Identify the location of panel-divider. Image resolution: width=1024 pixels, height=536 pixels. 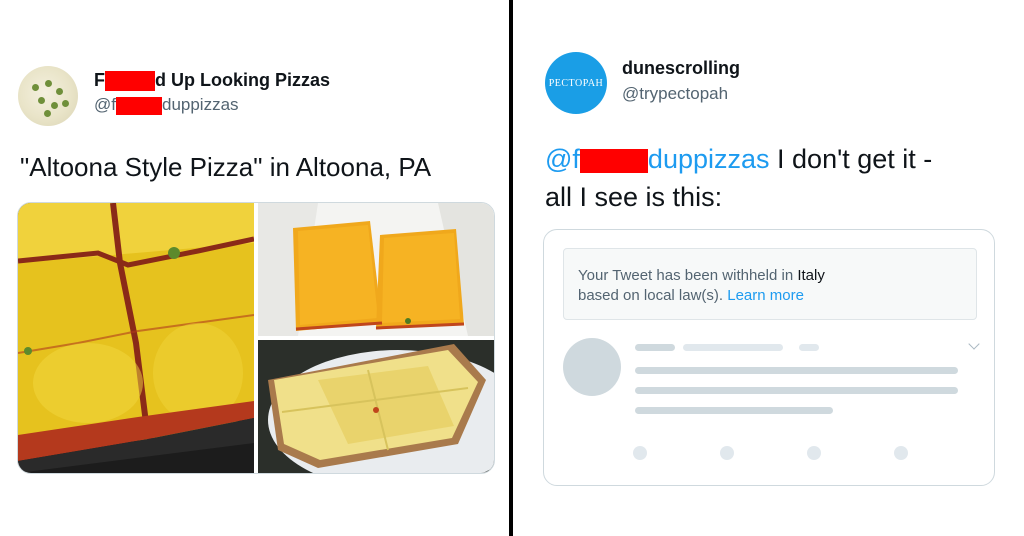
(511, 268).